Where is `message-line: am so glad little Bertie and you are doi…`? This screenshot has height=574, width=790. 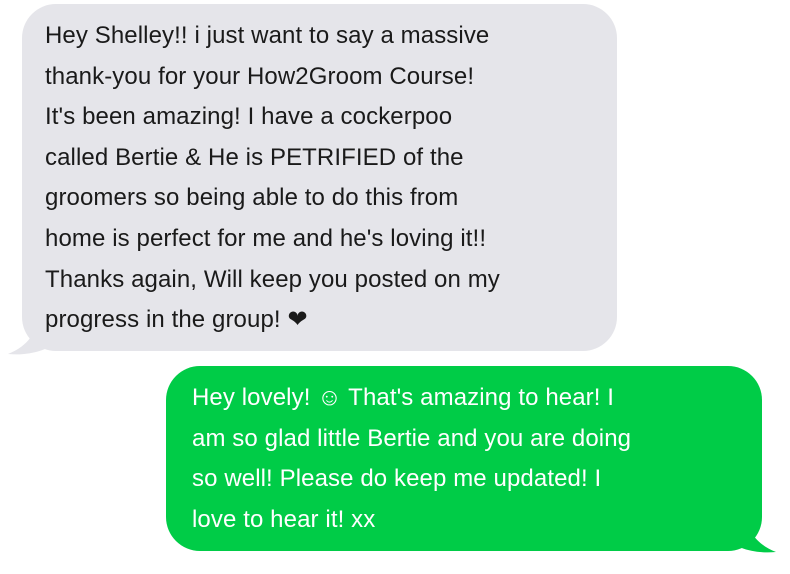
message-line: am so glad little Bertie and you are doi… is located at coordinates (412, 438).